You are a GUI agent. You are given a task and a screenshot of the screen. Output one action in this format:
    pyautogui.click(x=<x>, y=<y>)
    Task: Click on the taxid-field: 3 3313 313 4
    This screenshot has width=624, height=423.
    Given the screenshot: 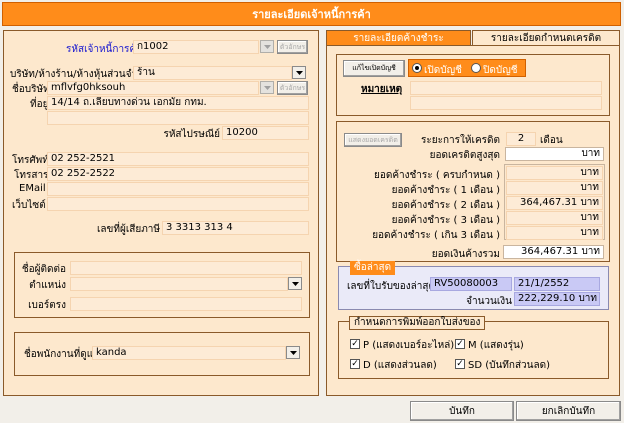 What is the action you would take?
    pyautogui.click(x=235, y=228)
    